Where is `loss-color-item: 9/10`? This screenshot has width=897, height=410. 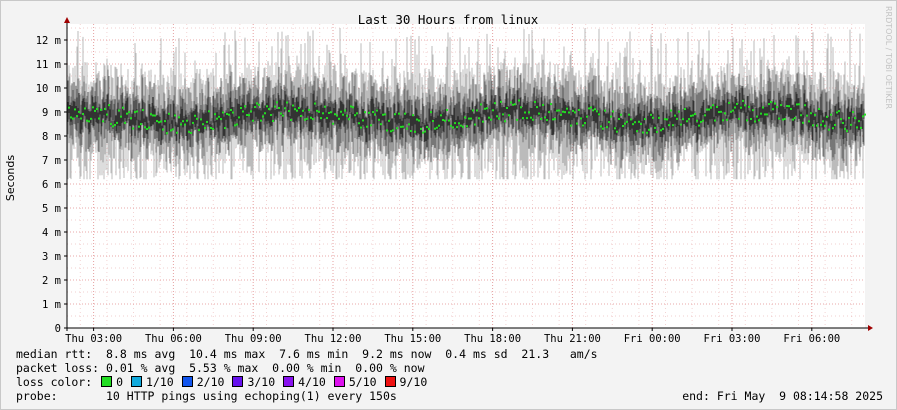 loss-color-item: 9/10 is located at coordinates (405, 382).